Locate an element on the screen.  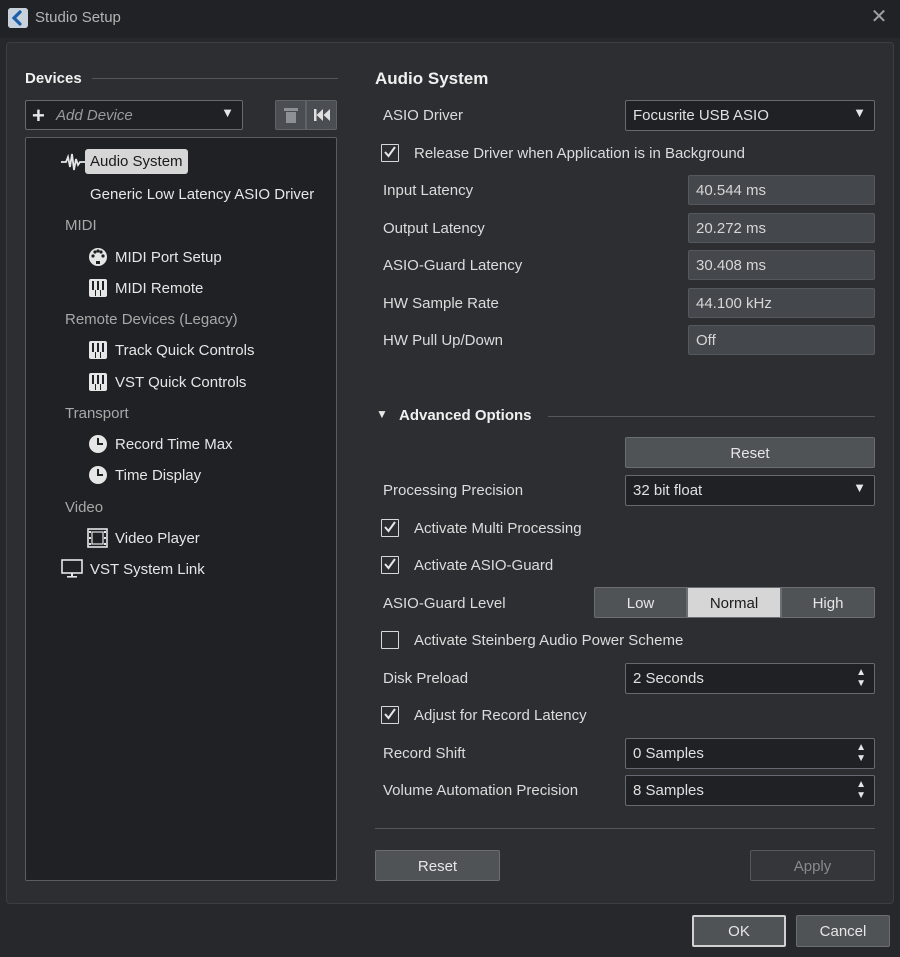
waveform-icon is located at coordinates (73, 162).